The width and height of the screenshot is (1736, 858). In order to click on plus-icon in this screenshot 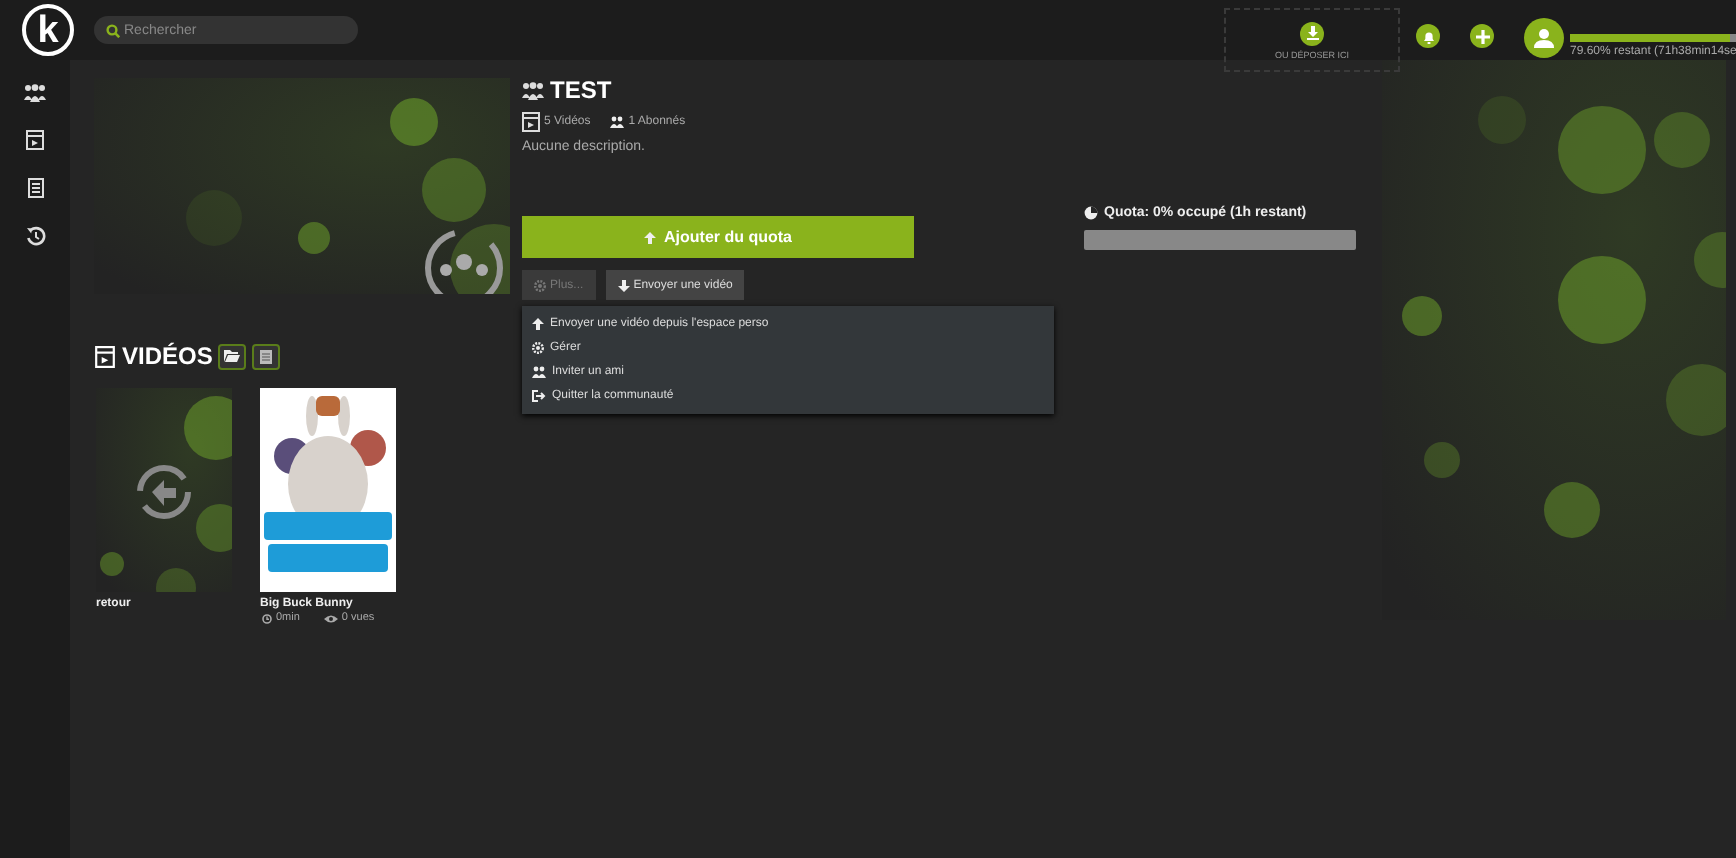, I will do `click(1482, 36)`.